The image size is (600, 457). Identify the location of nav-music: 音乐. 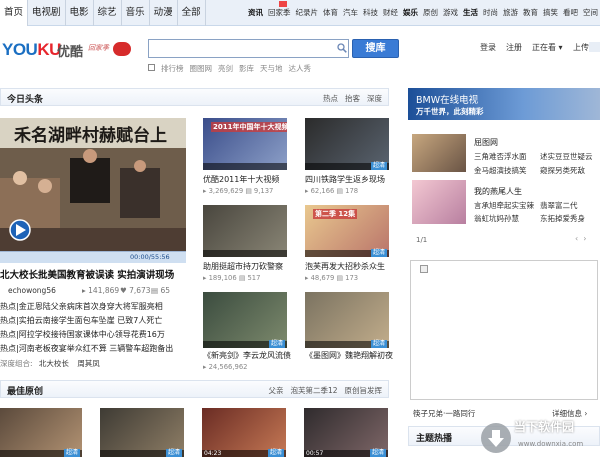
(136, 13).